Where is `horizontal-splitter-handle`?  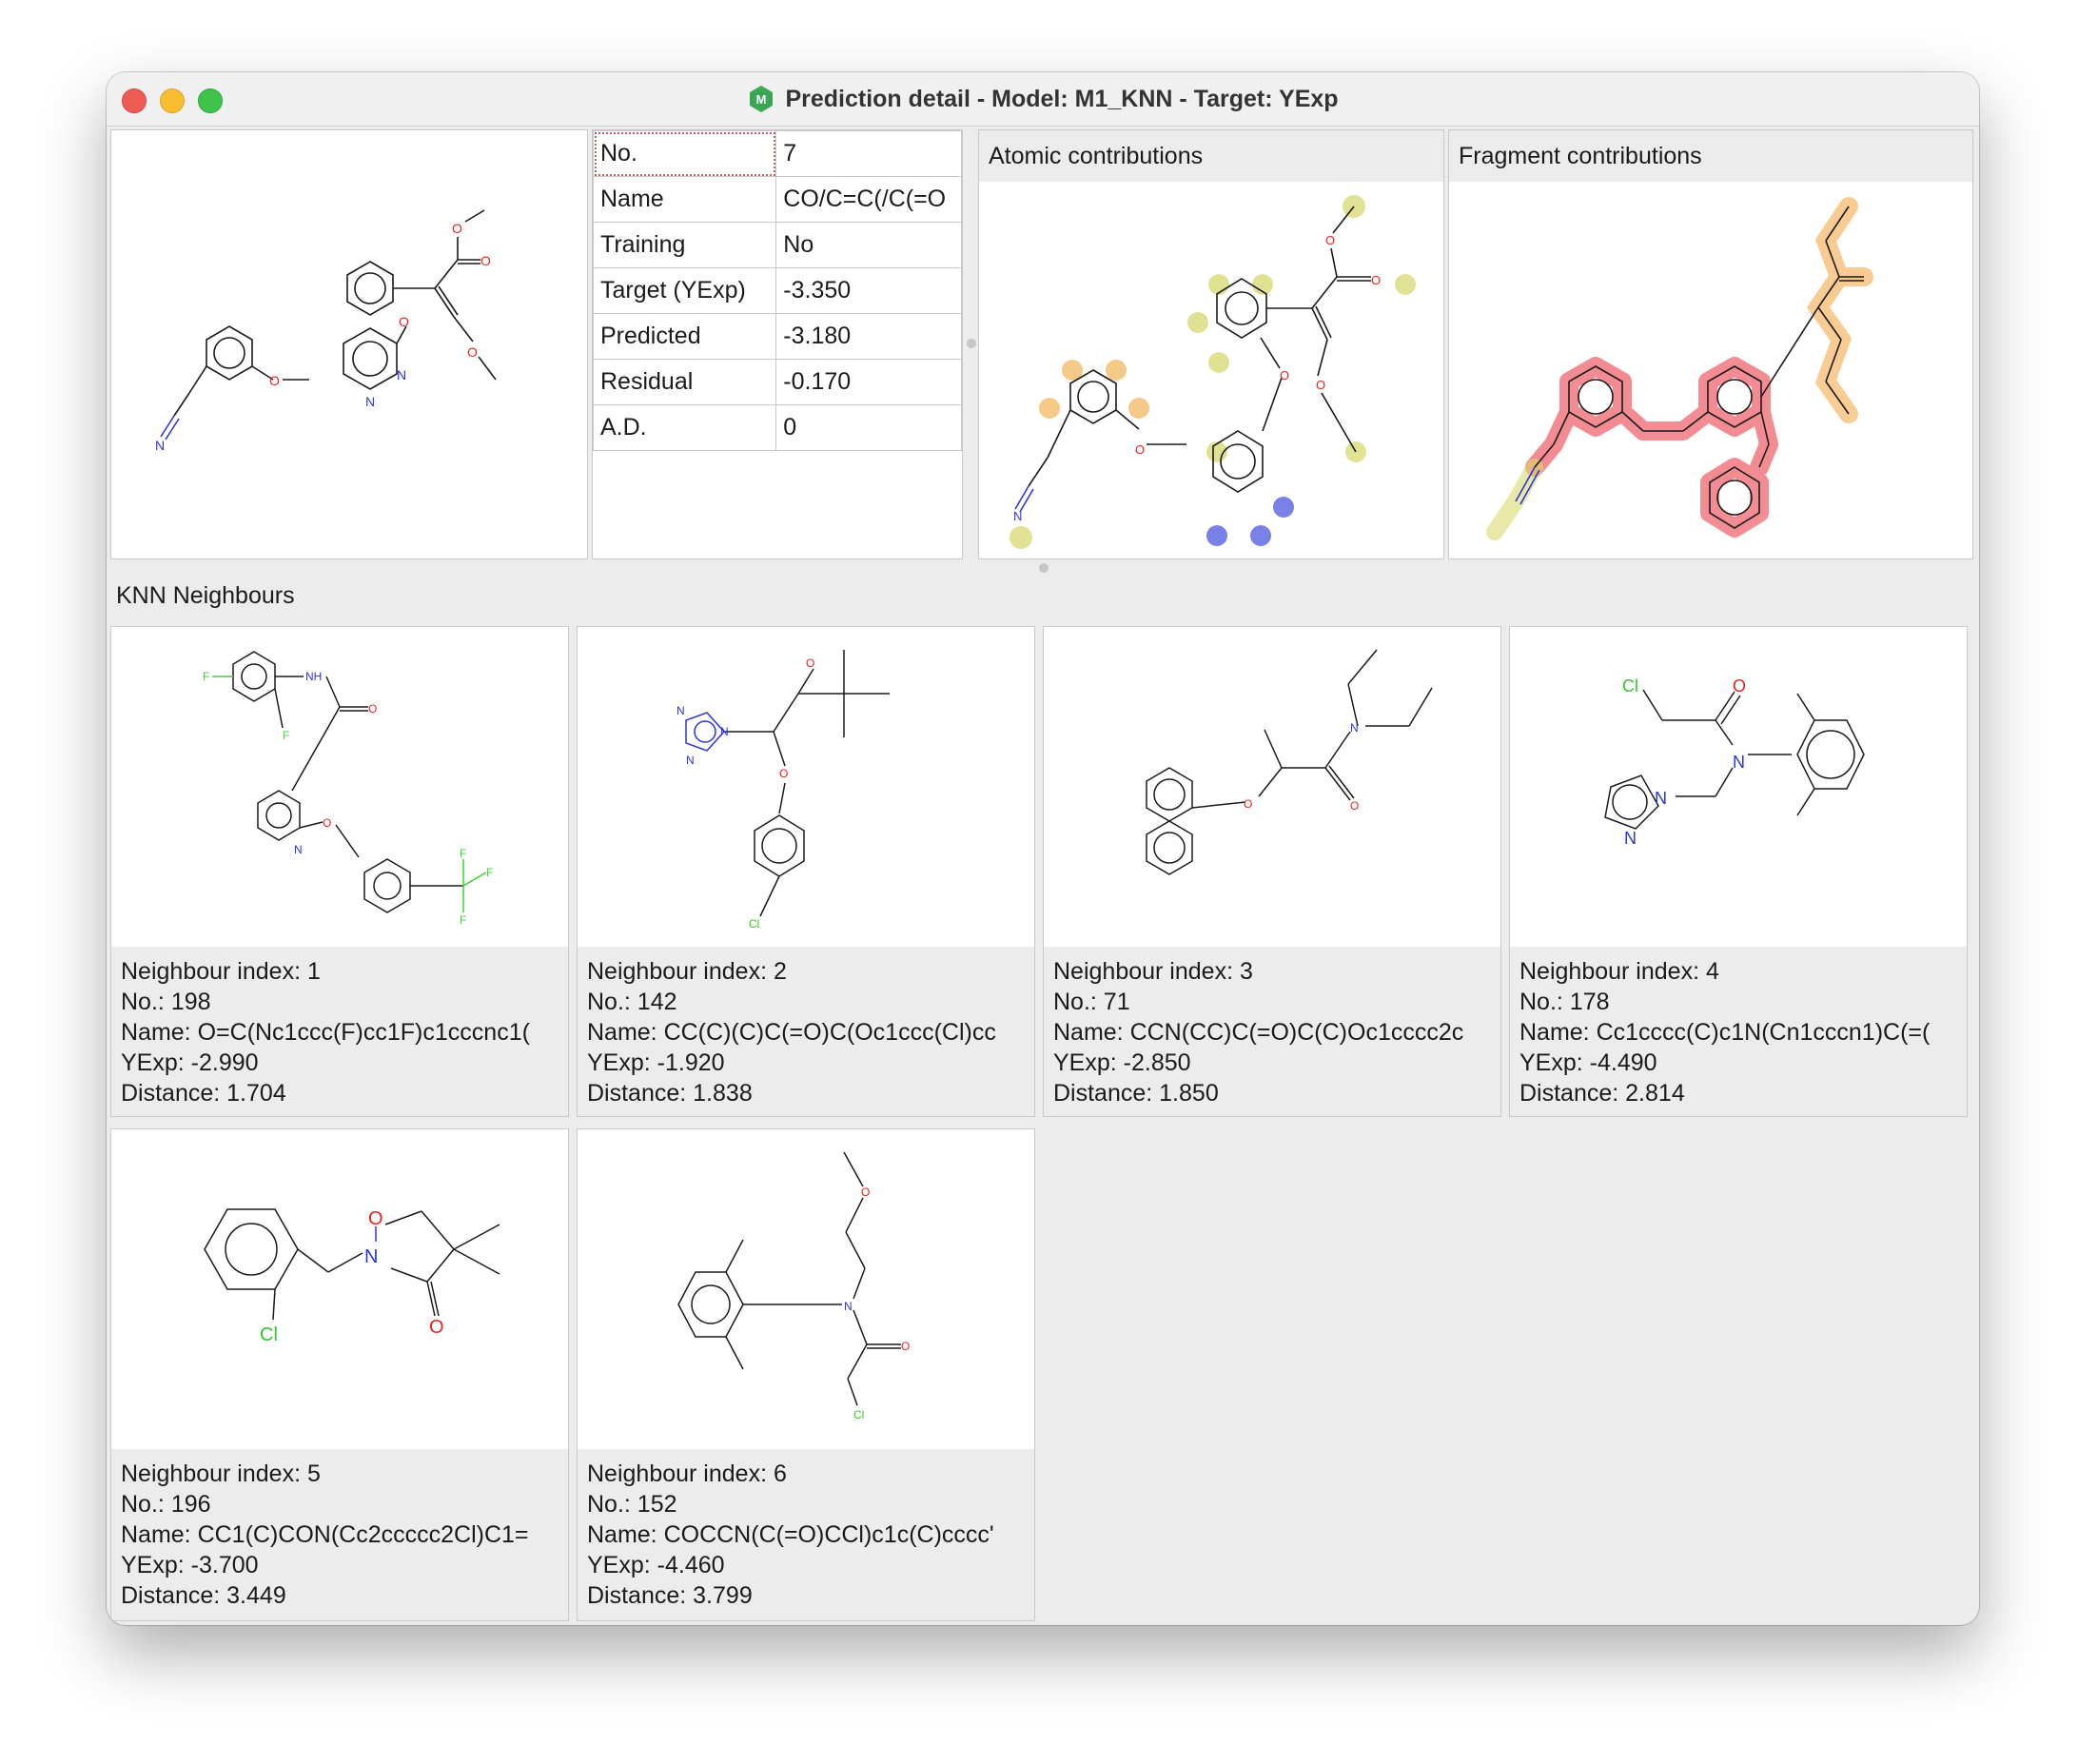 horizontal-splitter-handle is located at coordinates (1044, 568).